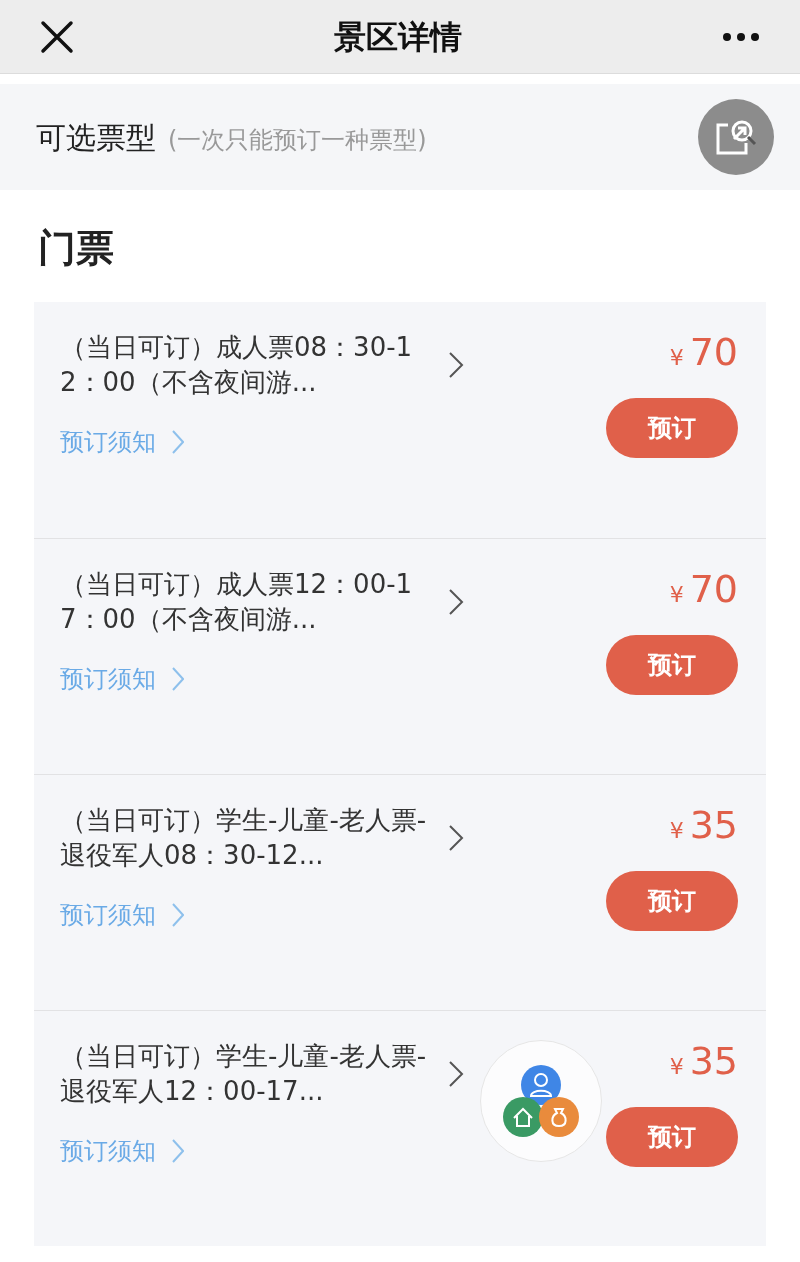 The width and height of the screenshot is (800, 1262). I want to click on more-icon, so click(741, 36).